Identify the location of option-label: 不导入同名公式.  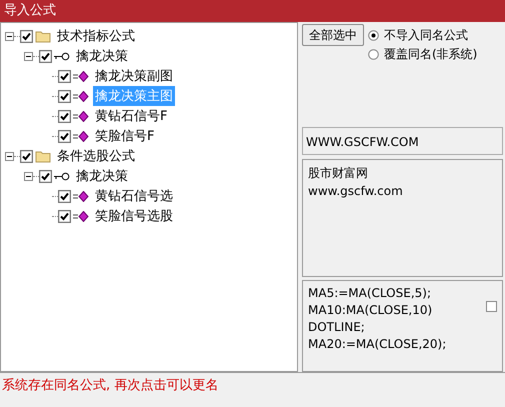
(426, 35).